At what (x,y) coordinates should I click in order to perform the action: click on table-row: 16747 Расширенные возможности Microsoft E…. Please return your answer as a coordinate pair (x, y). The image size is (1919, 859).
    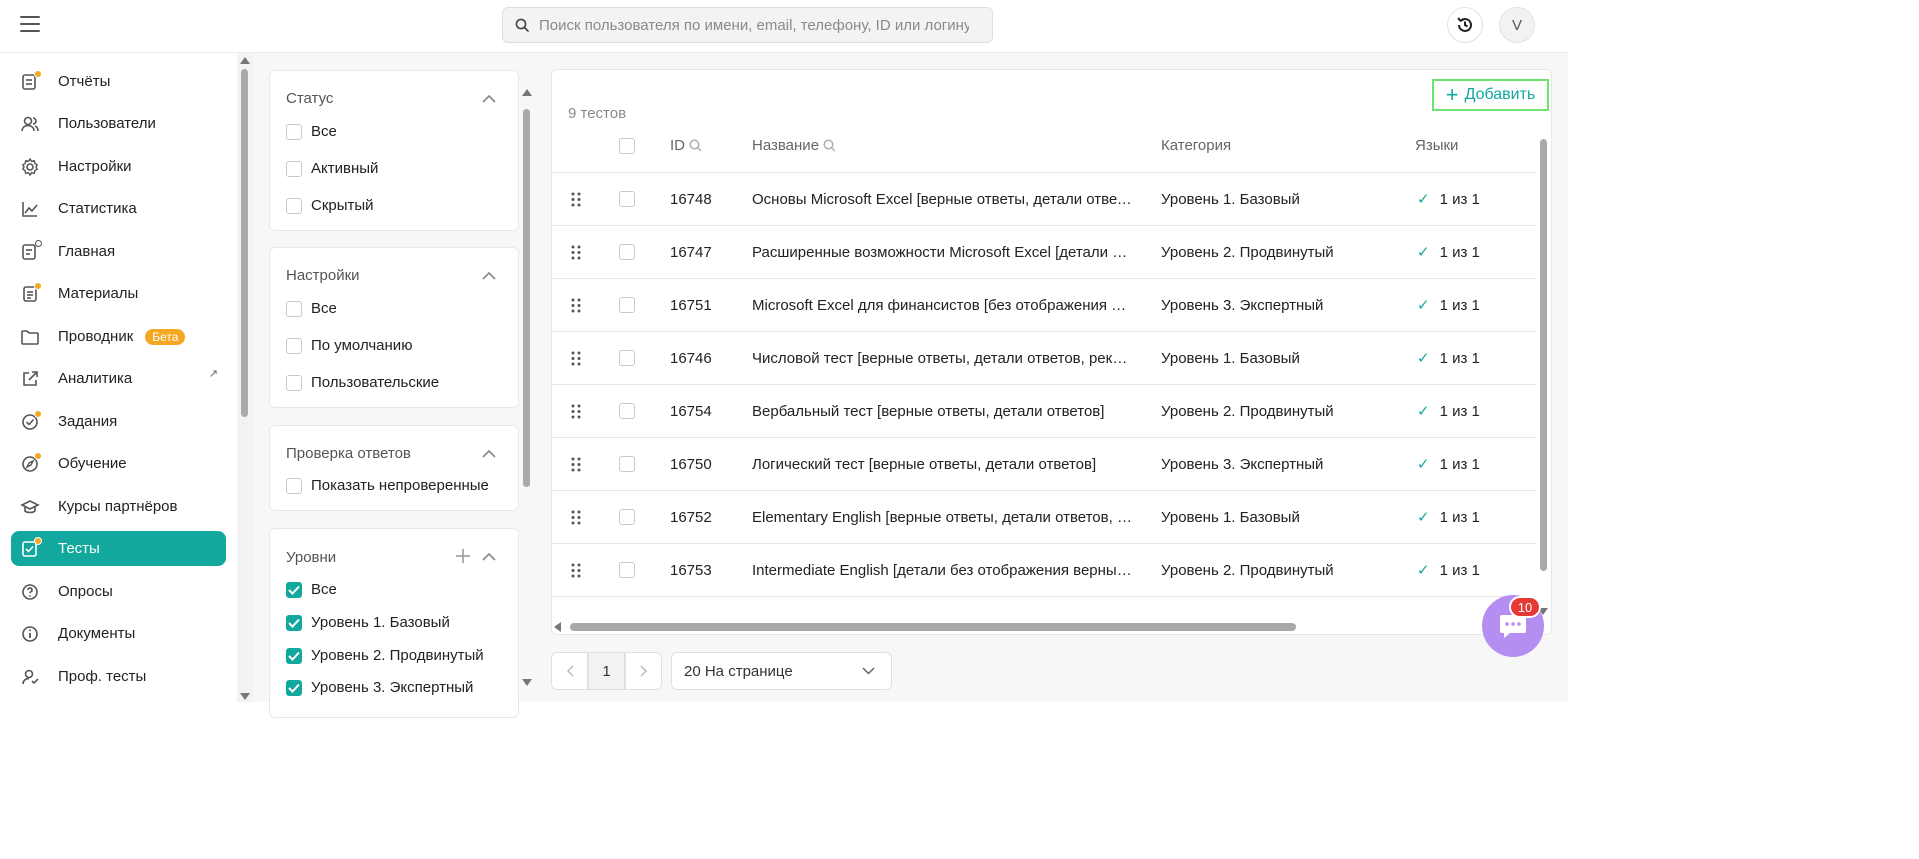
    Looking at the image, I should click on (1044, 252).